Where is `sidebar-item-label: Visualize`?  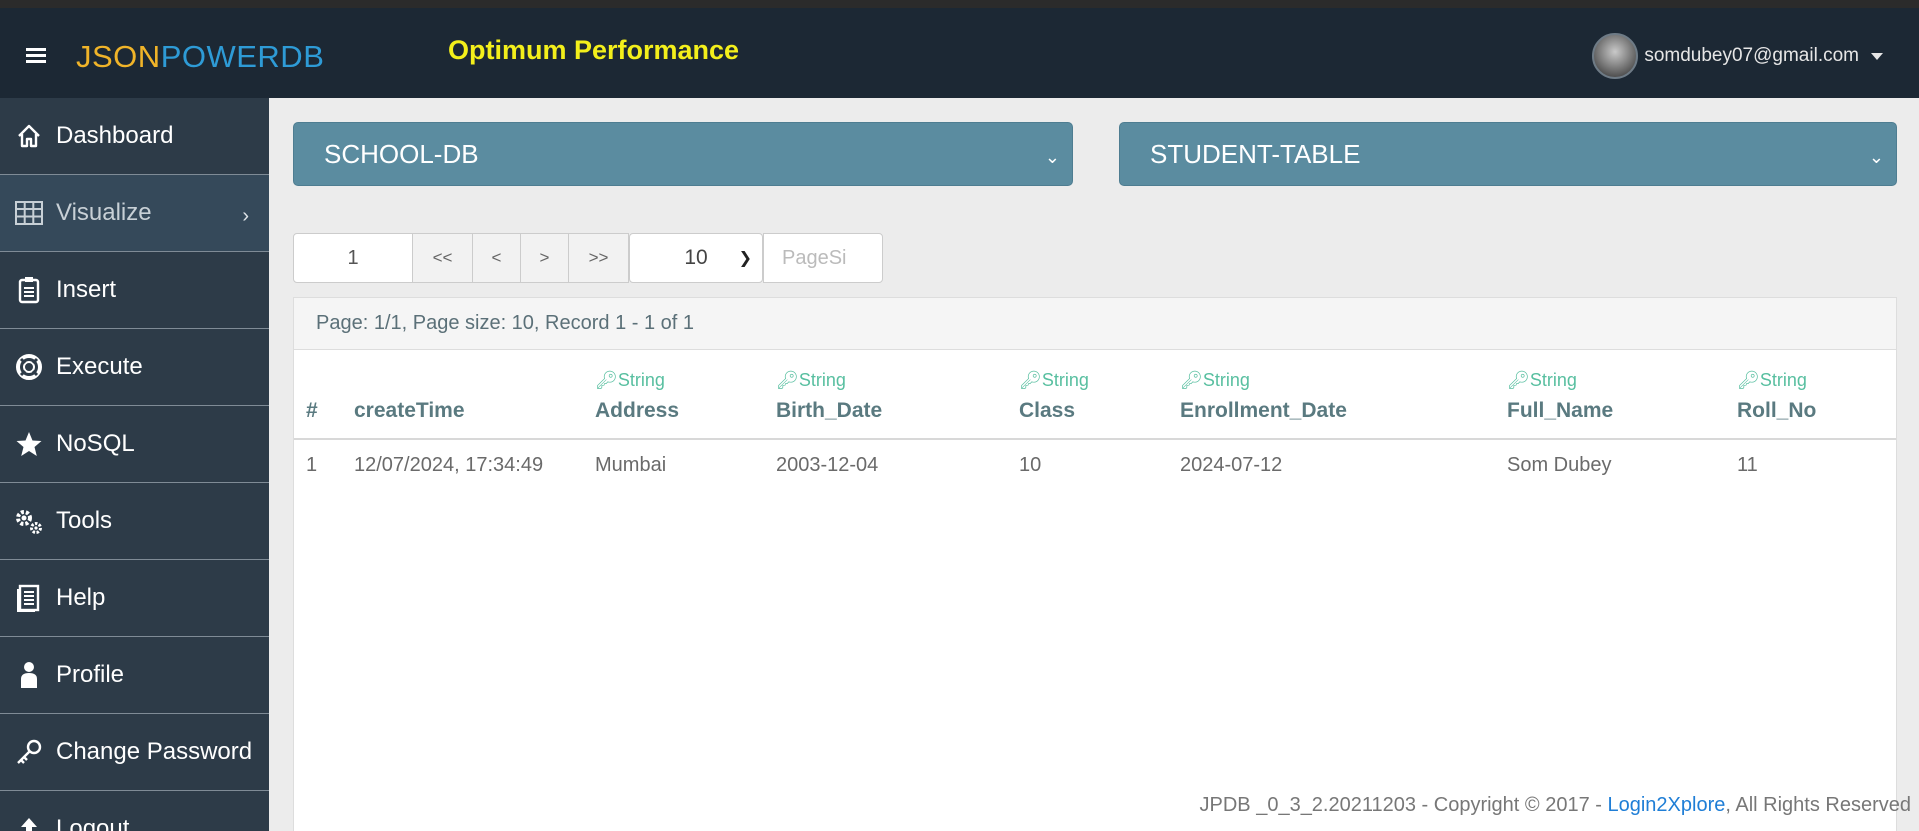
sidebar-item-label: Visualize is located at coordinates (104, 212).